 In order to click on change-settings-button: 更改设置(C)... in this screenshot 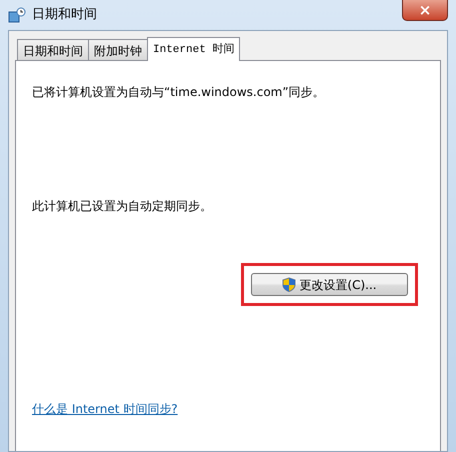, I will do `click(329, 284)`.